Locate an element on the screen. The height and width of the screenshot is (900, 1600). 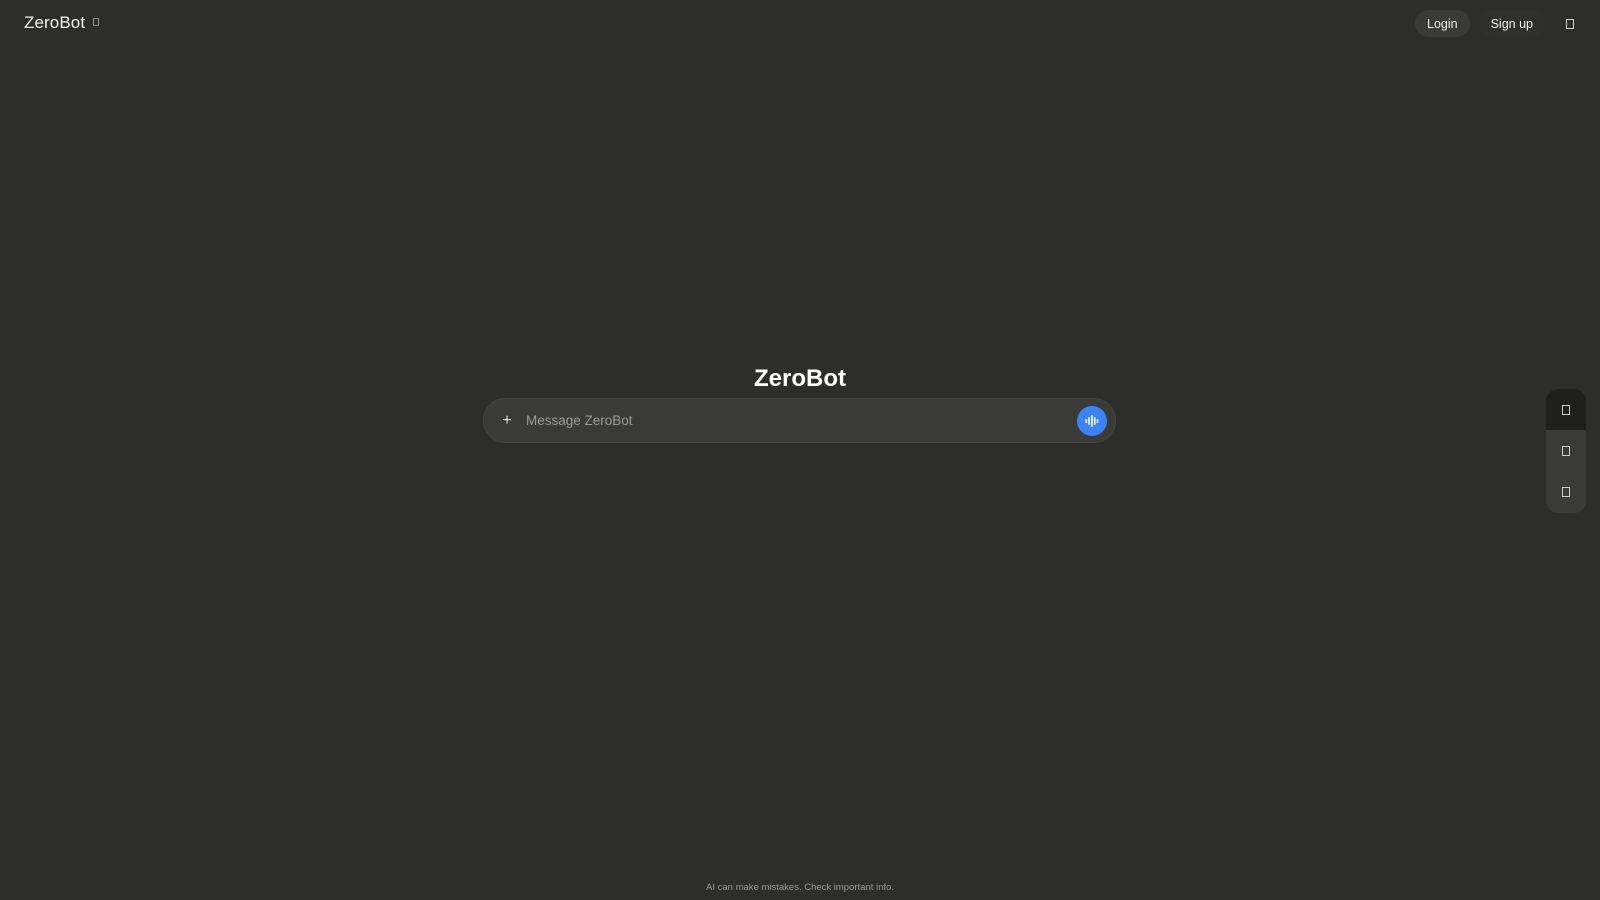
top-bar: ZeroBot Login Sign up is located at coordinates (800, 24).